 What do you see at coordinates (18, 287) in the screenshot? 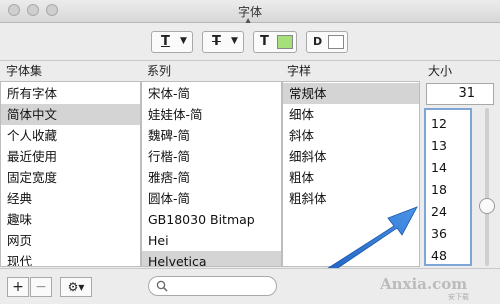
I see `add-collection-button: +` at bounding box center [18, 287].